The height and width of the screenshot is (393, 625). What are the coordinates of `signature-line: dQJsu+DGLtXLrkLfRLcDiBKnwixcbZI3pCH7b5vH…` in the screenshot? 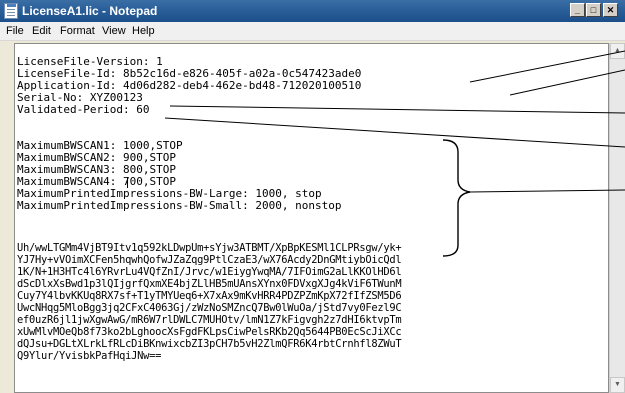 It's located at (209, 344).